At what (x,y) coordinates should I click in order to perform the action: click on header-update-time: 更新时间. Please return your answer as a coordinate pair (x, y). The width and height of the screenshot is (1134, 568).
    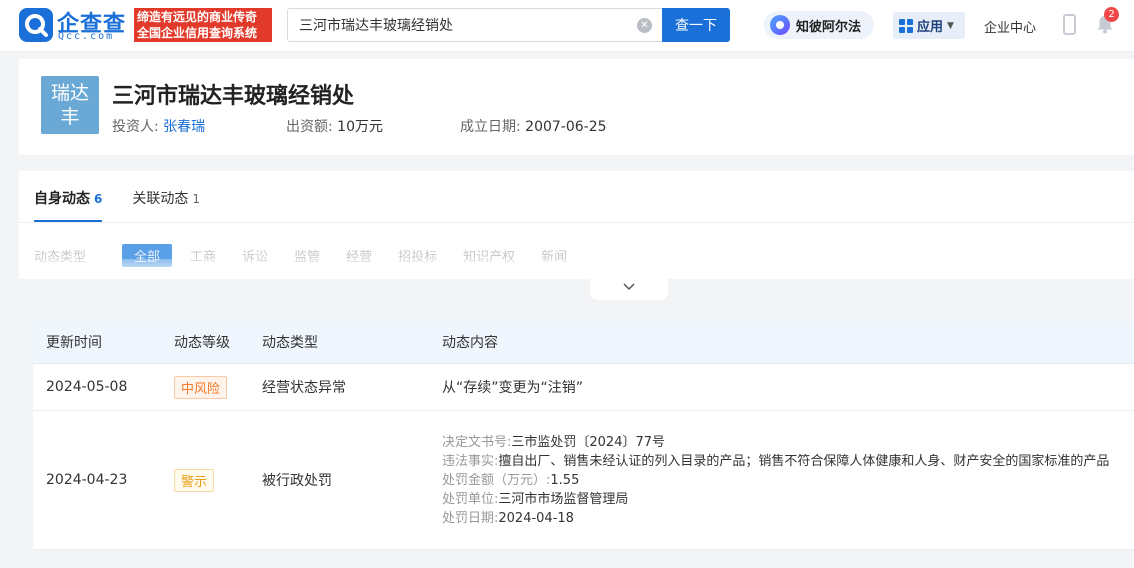
    Looking at the image, I should click on (74, 343).